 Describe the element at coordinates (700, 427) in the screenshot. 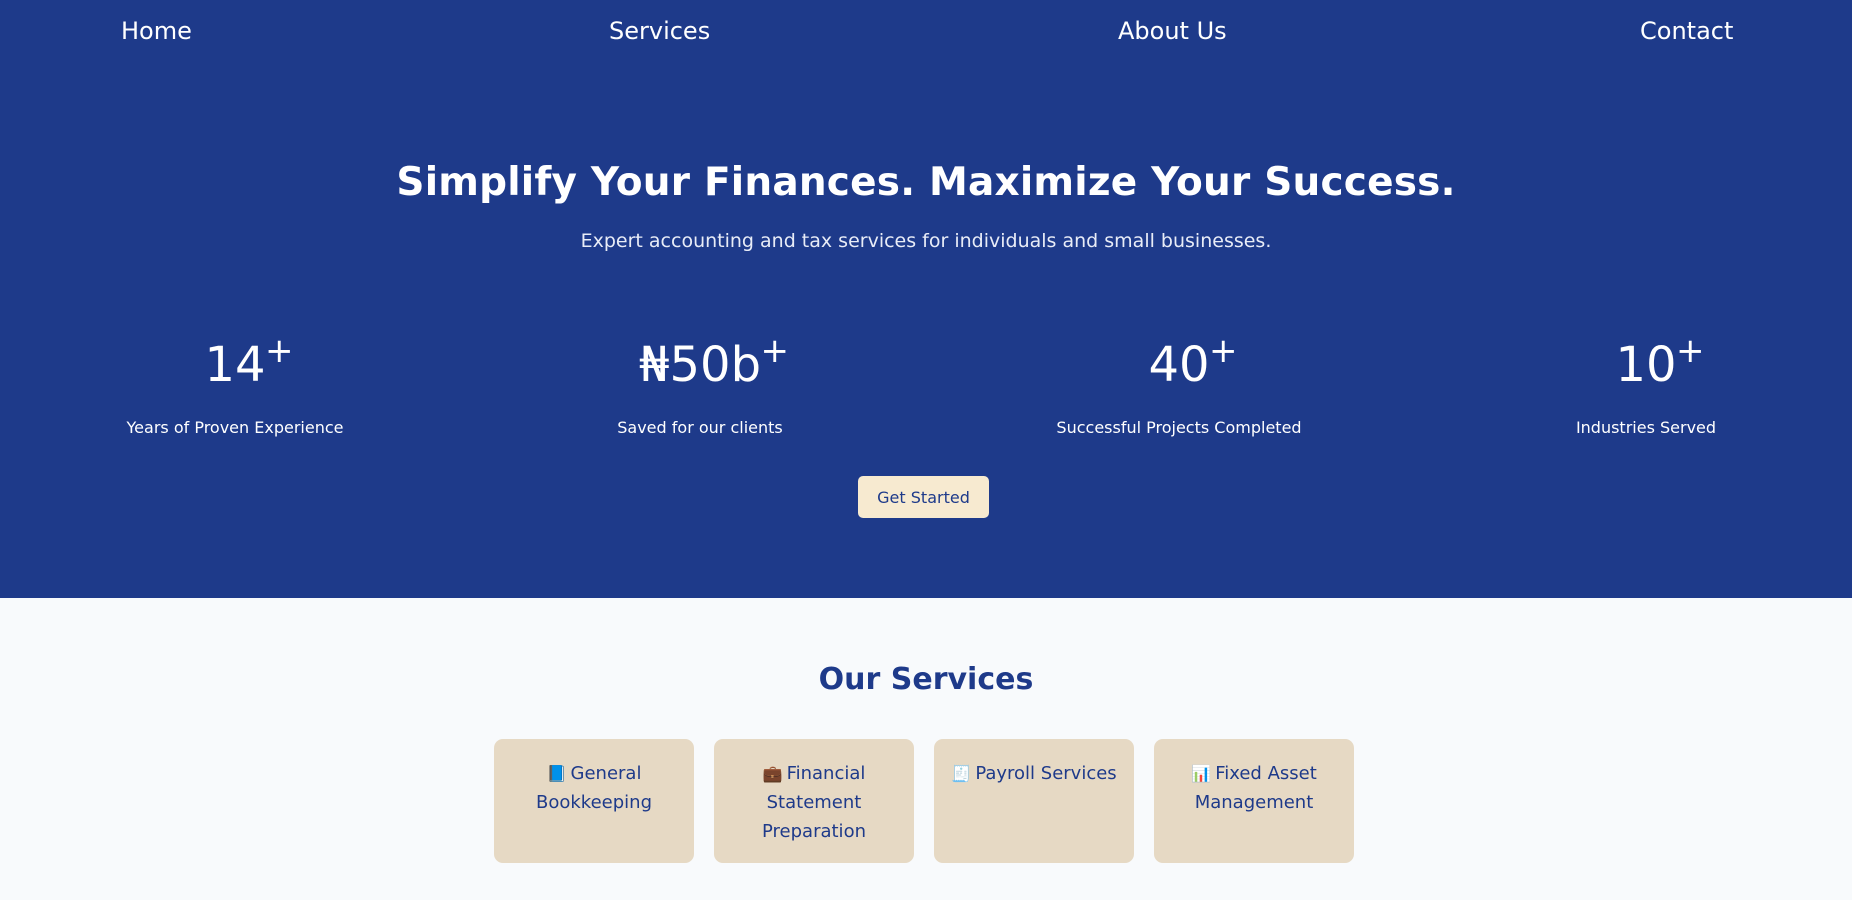

I see `stat-label: Saved for our clients` at that location.